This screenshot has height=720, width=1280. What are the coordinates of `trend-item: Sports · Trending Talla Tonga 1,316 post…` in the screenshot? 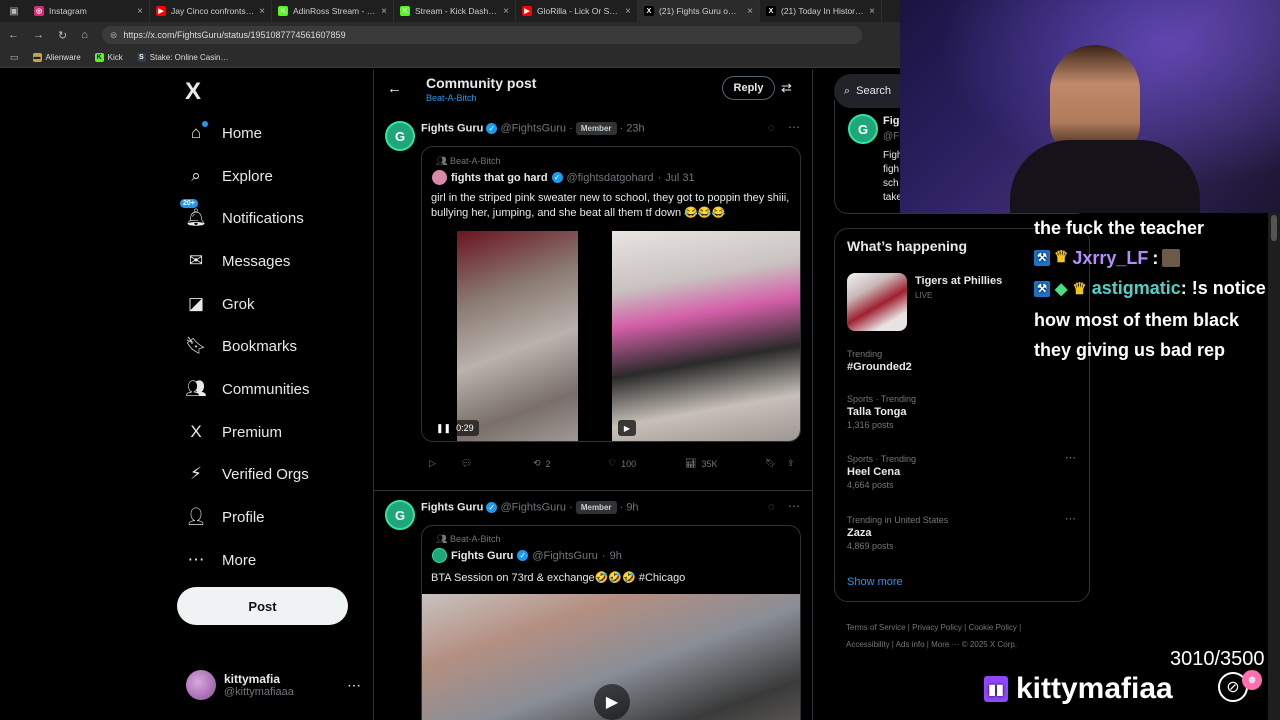 It's located at (881, 412).